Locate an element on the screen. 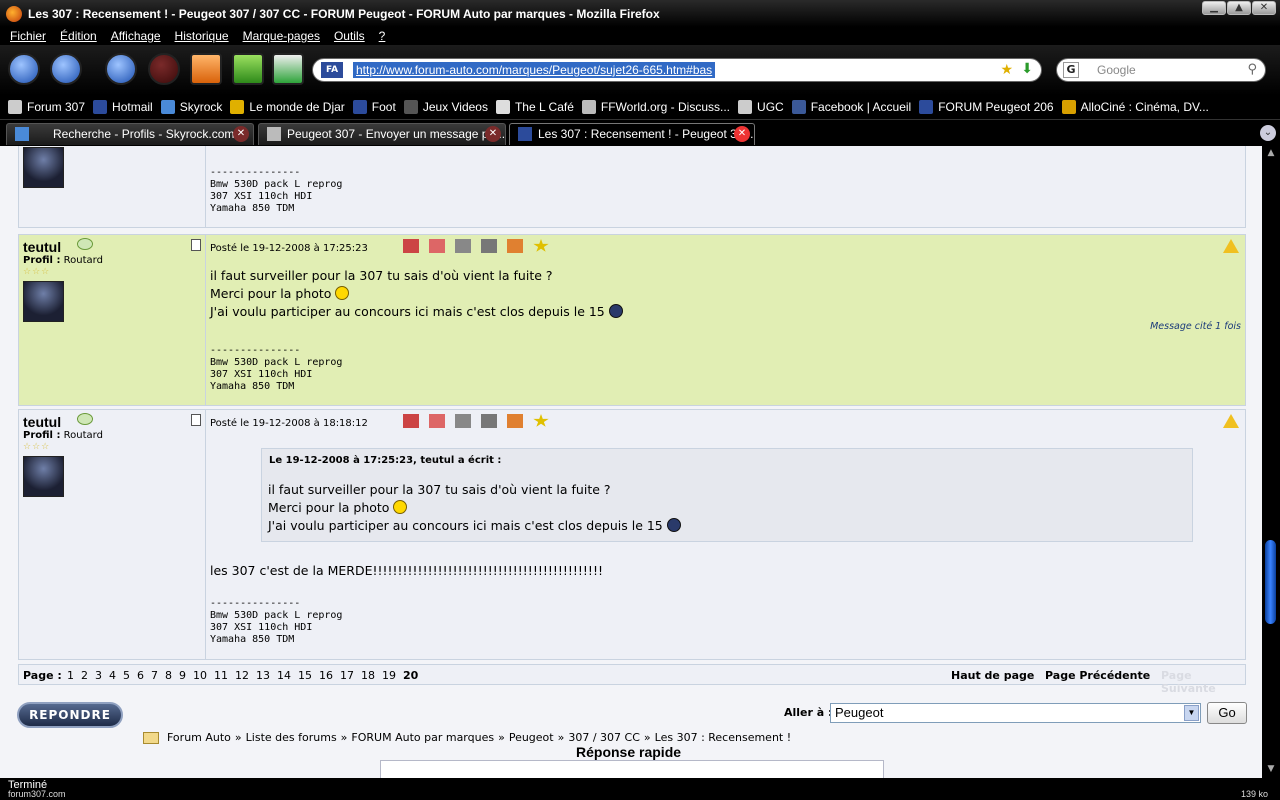  page-link: 16 is located at coordinates (326, 675).